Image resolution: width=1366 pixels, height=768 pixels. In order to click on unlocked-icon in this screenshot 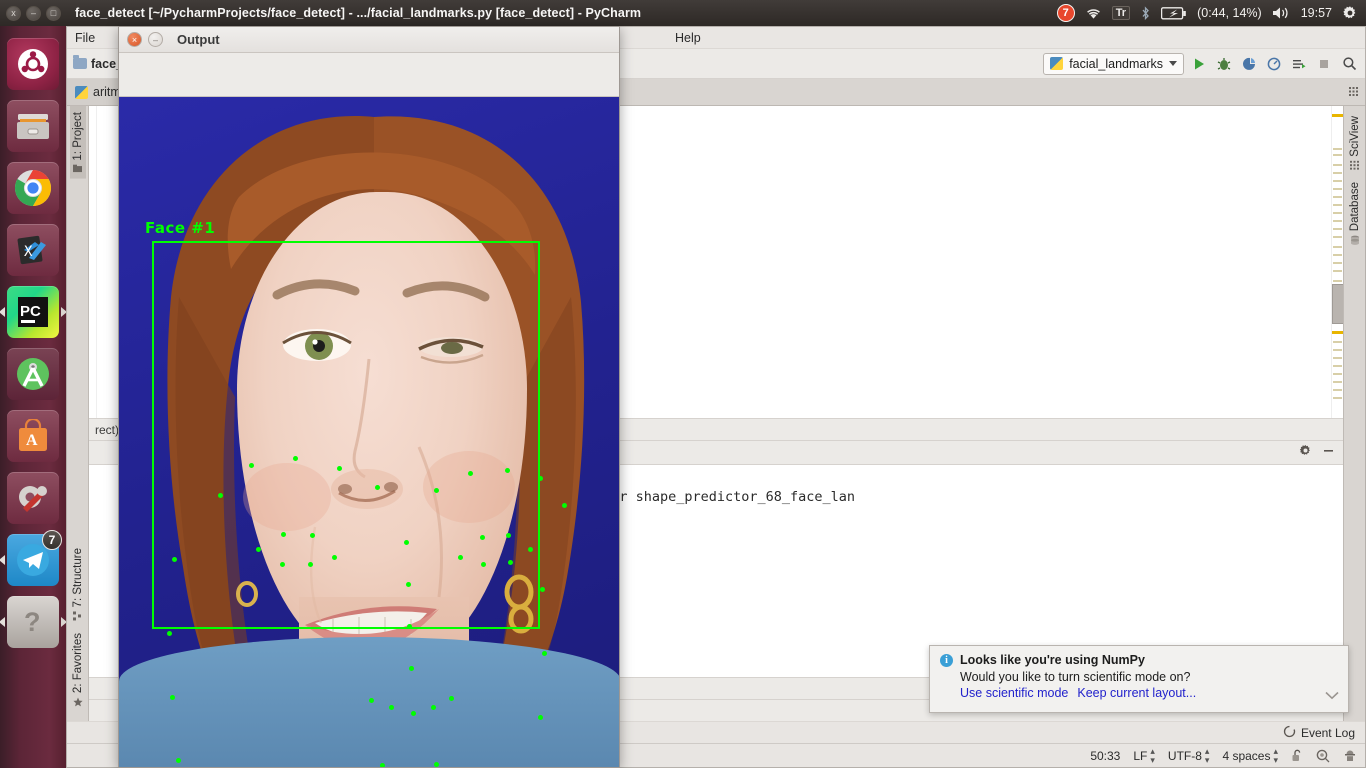, I will do `click(1297, 755)`.